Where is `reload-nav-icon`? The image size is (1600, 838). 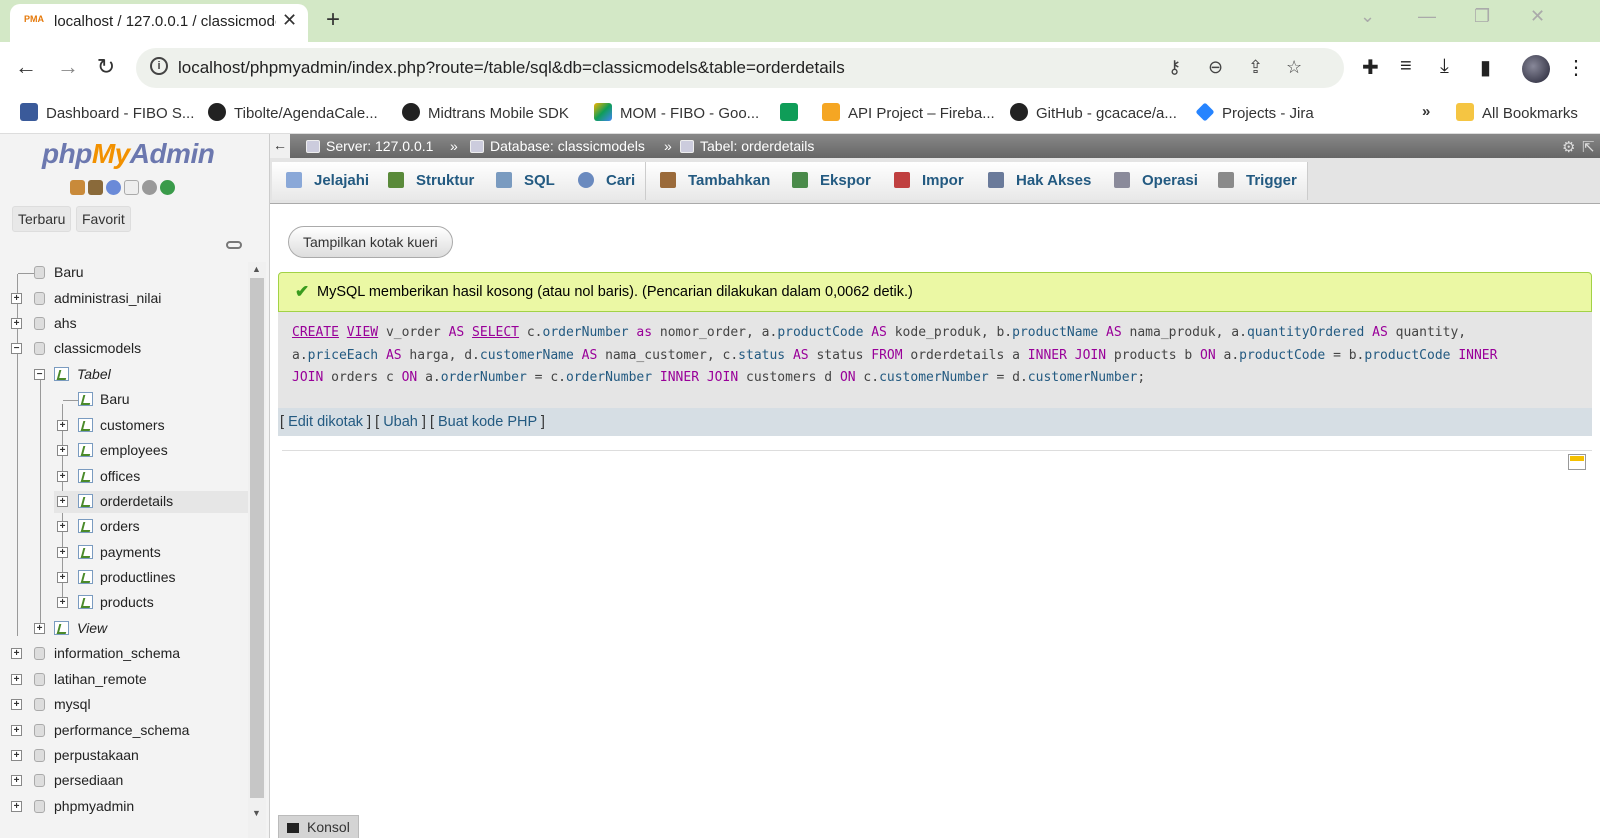 reload-nav-icon is located at coordinates (167, 187).